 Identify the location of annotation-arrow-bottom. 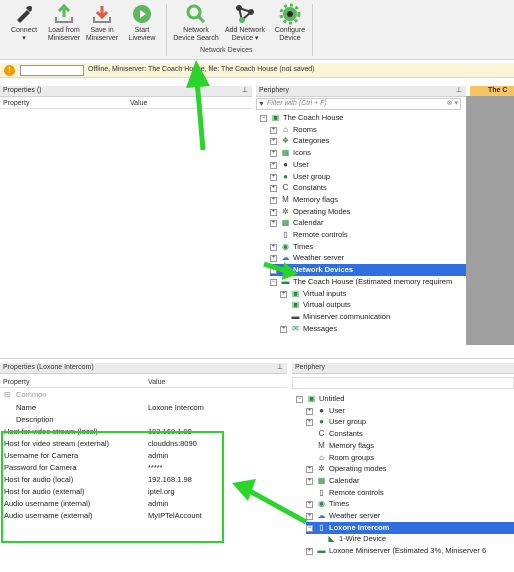
(270, 502).